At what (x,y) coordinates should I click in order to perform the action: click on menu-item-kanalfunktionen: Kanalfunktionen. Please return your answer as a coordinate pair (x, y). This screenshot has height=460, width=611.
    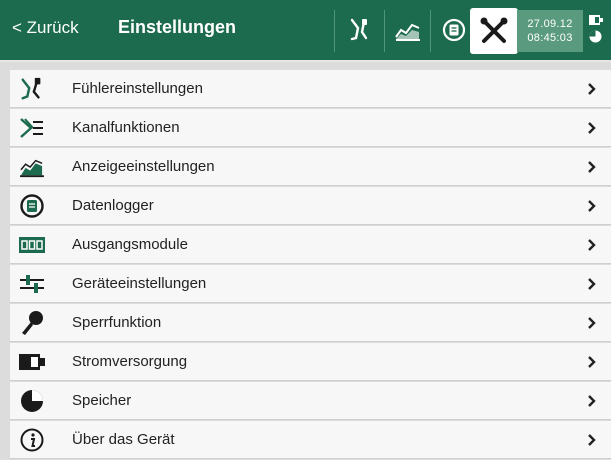
    Looking at the image, I should click on (310, 128).